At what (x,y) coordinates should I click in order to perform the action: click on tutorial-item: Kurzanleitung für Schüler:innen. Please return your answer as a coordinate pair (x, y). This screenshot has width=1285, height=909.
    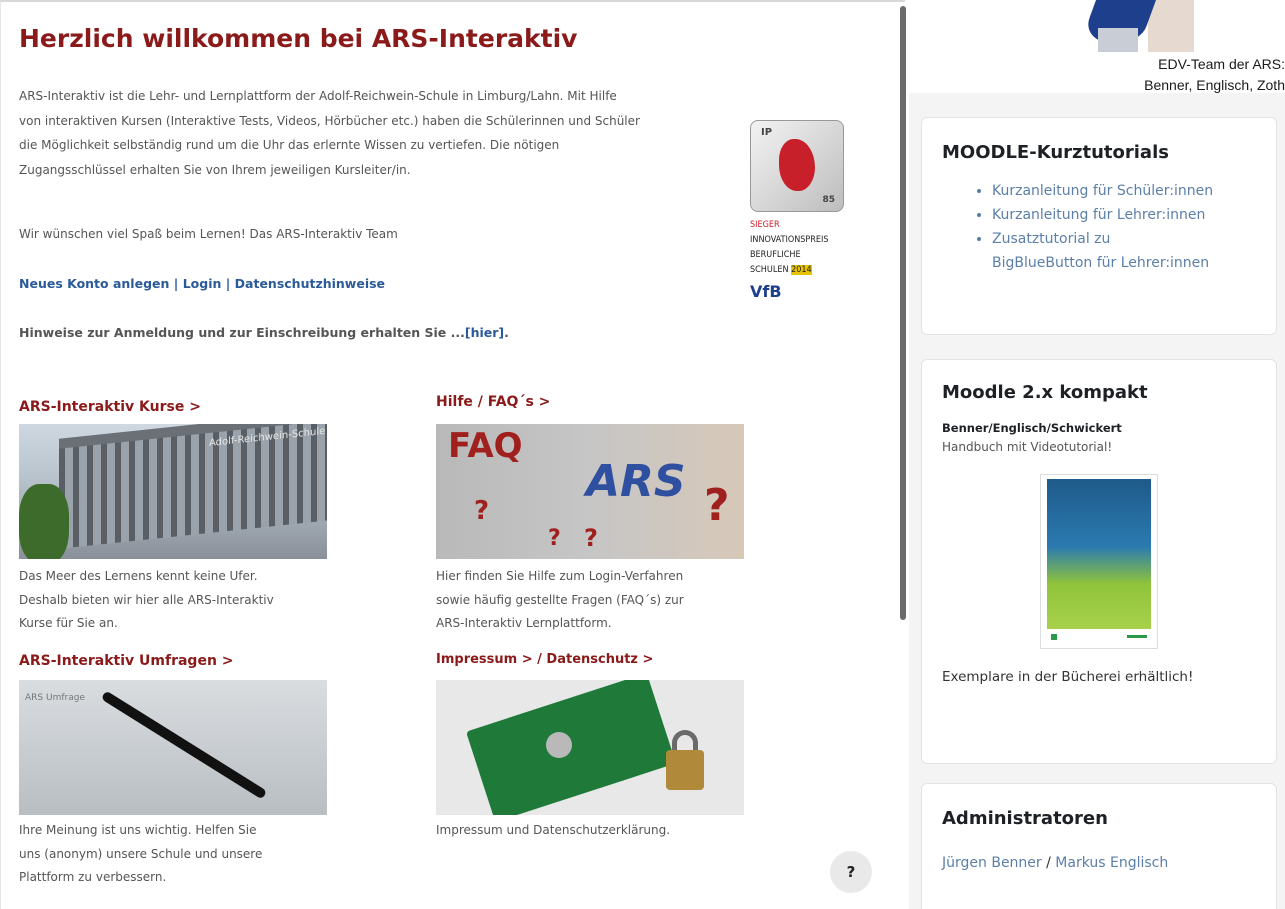
    Looking at the image, I should click on (1124, 191).